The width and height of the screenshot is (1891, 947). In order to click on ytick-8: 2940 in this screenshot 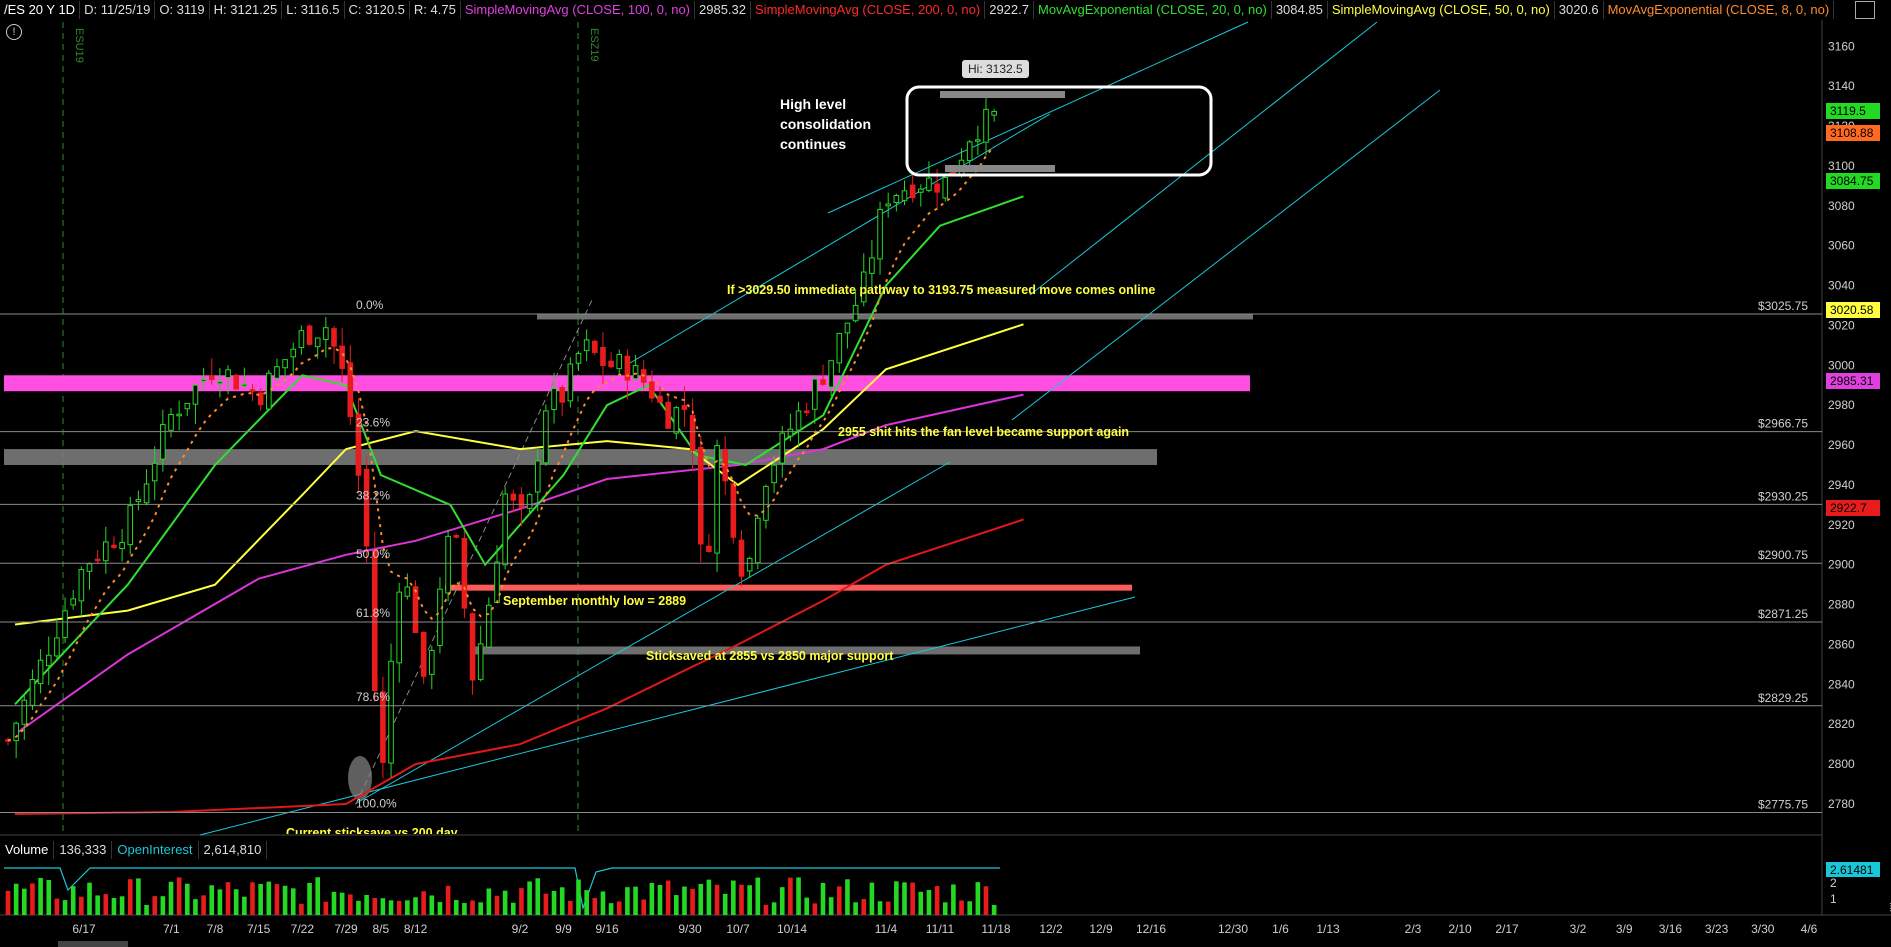, I will do `click(1841, 485)`.